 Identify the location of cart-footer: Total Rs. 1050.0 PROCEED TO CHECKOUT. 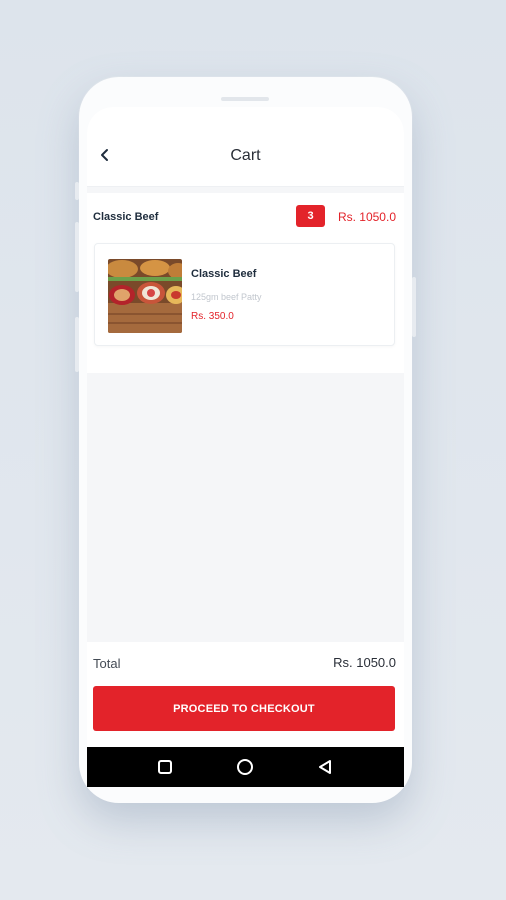
(245, 694).